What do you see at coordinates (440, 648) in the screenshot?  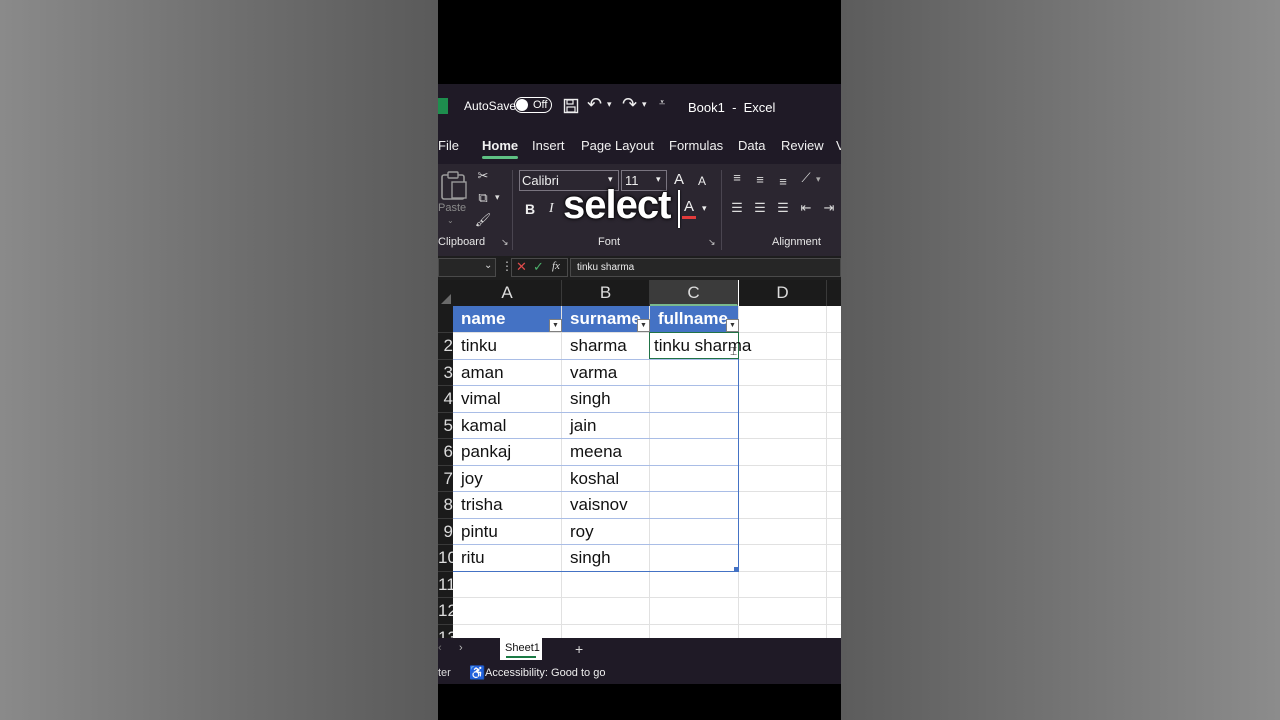 I see `scroll-tabs-left-icon: ‹` at bounding box center [440, 648].